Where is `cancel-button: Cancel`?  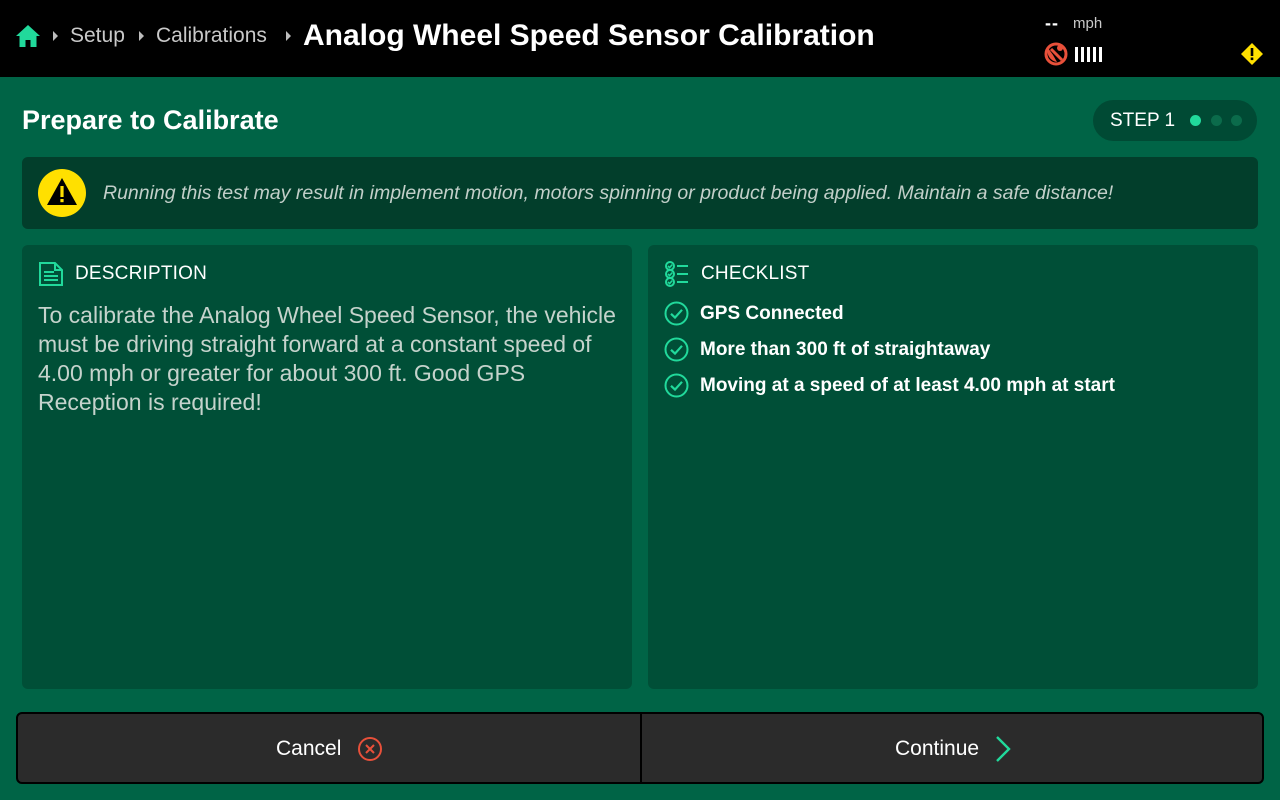 cancel-button: Cancel is located at coordinates (329, 748).